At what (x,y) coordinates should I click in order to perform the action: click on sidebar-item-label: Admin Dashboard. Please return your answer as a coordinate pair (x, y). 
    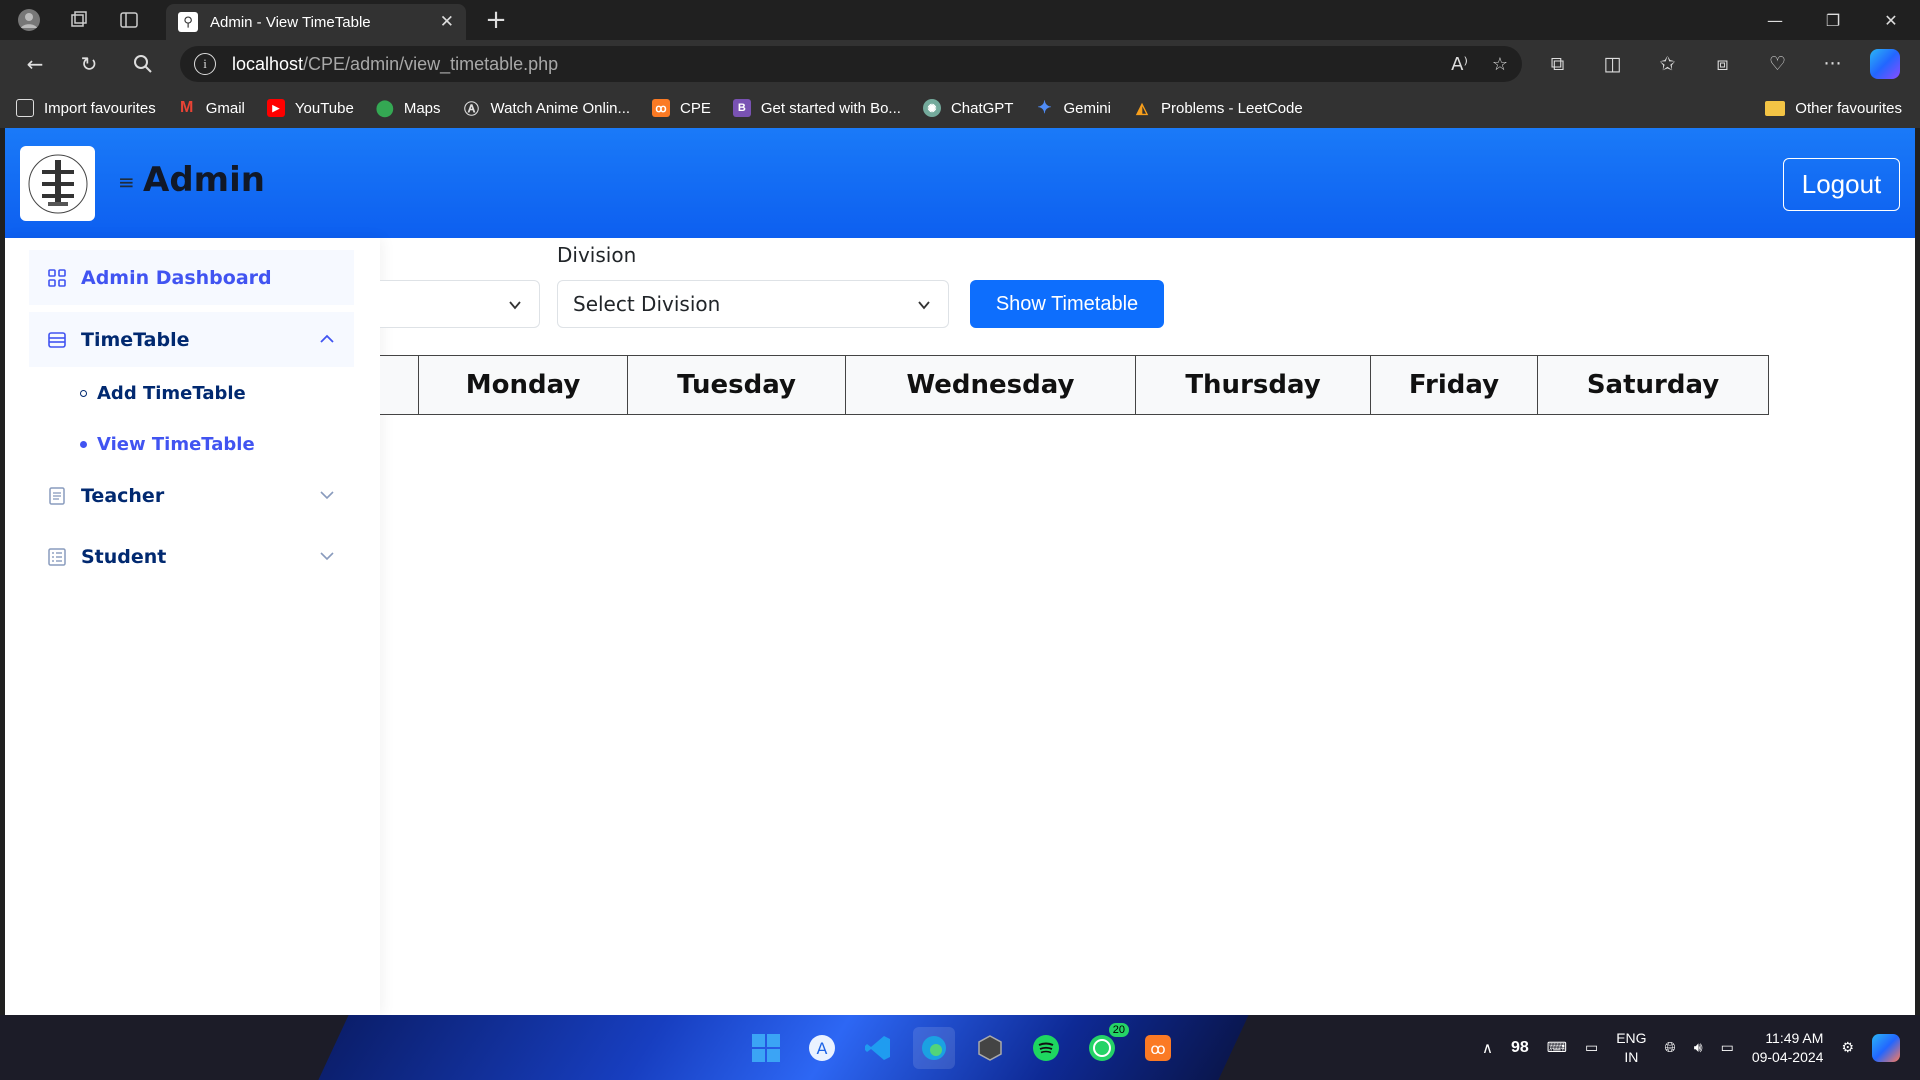
    Looking at the image, I should click on (176, 277).